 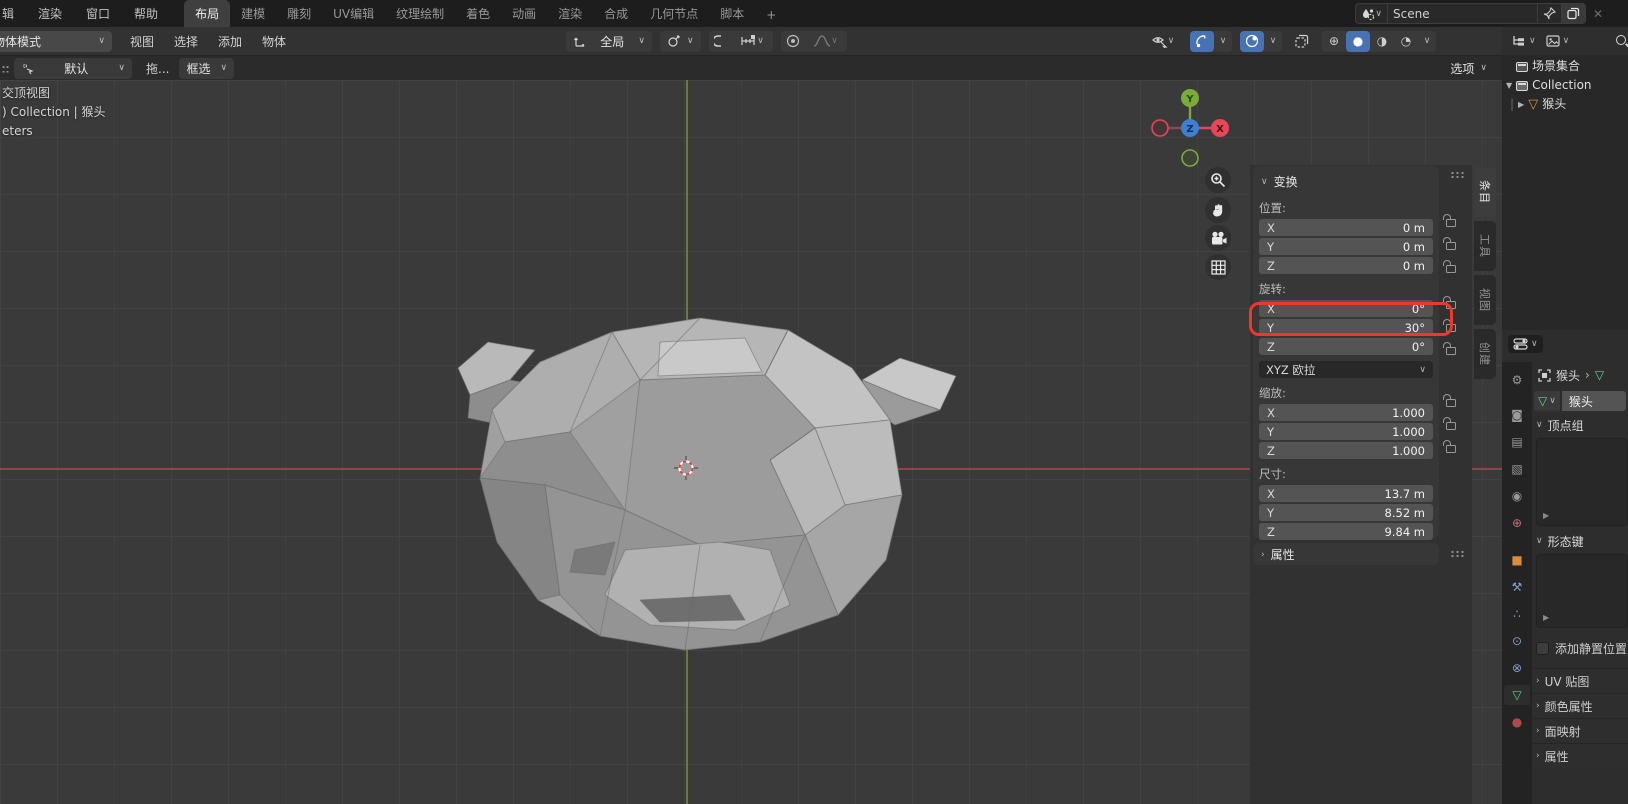 What do you see at coordinates (1346, 412) in the screenshot?
I see `scale-x-field: X 1.000` at bounding box center [1346, 412].